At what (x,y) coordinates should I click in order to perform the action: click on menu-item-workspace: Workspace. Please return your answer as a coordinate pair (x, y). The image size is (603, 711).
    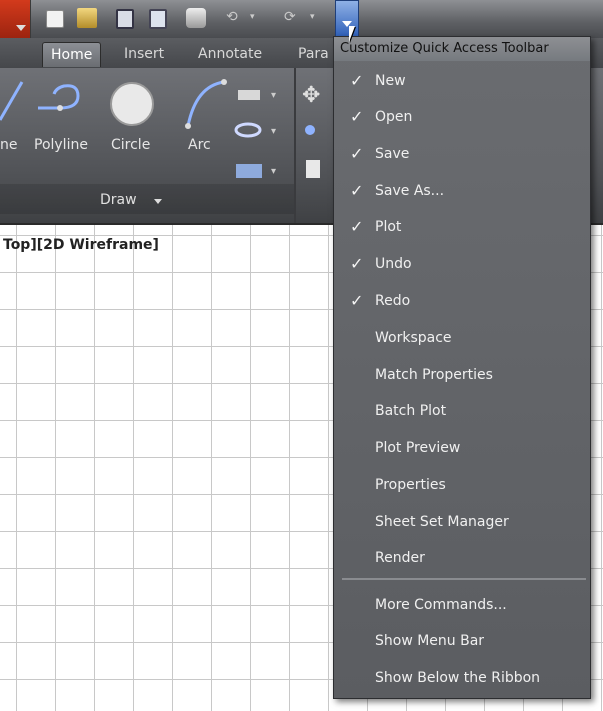
    Looking at the image, I should click on (462, 338).